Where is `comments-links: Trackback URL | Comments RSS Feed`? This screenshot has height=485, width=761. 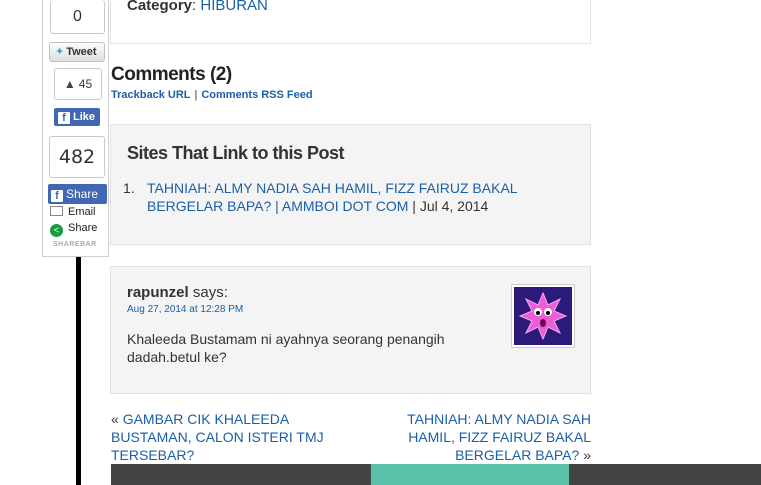
comments-links: Trackback URL | Comments RSS Feed is located at coordinates (212, 95).